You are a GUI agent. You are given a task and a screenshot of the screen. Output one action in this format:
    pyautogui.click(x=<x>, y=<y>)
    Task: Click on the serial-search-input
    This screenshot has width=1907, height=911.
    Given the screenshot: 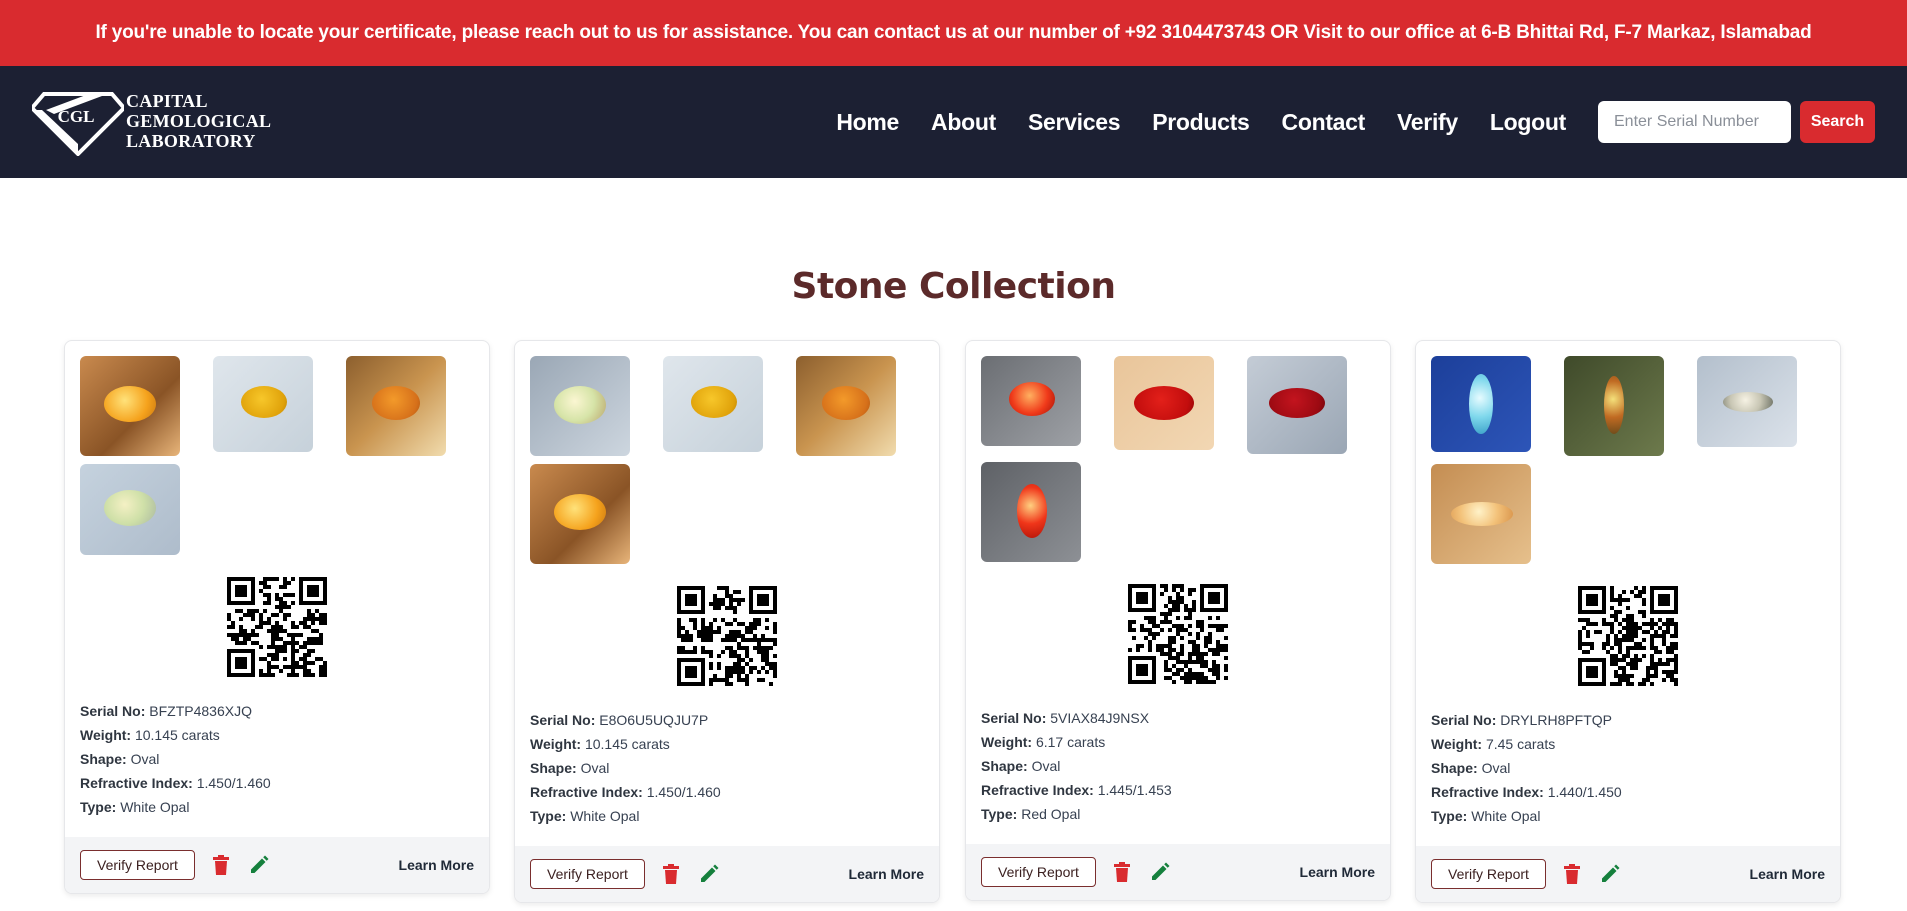 What is the action you would take?
    pyautogui.click(x=1694, y=122)
    